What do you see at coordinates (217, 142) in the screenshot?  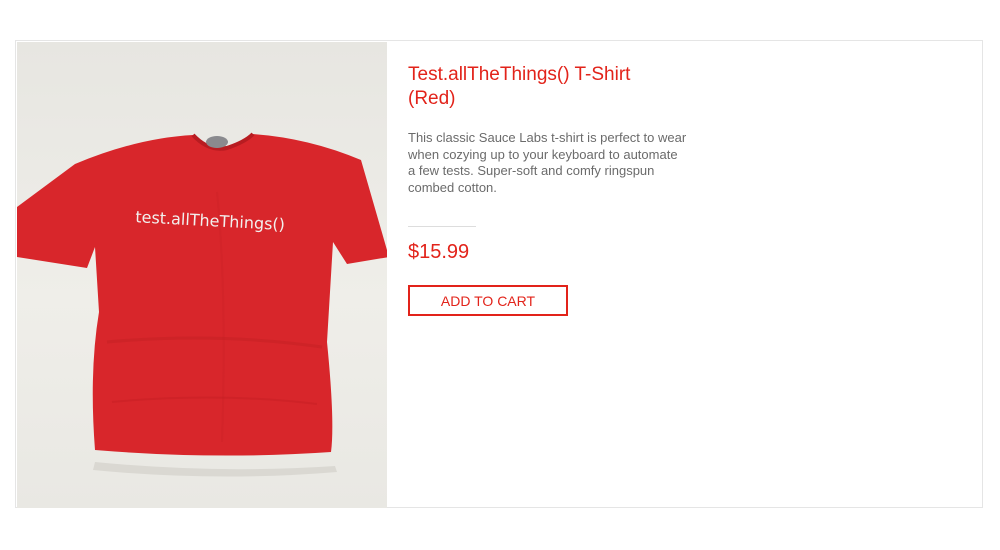 I see `shirt-tag-icon` at bounding box center [217, 142].